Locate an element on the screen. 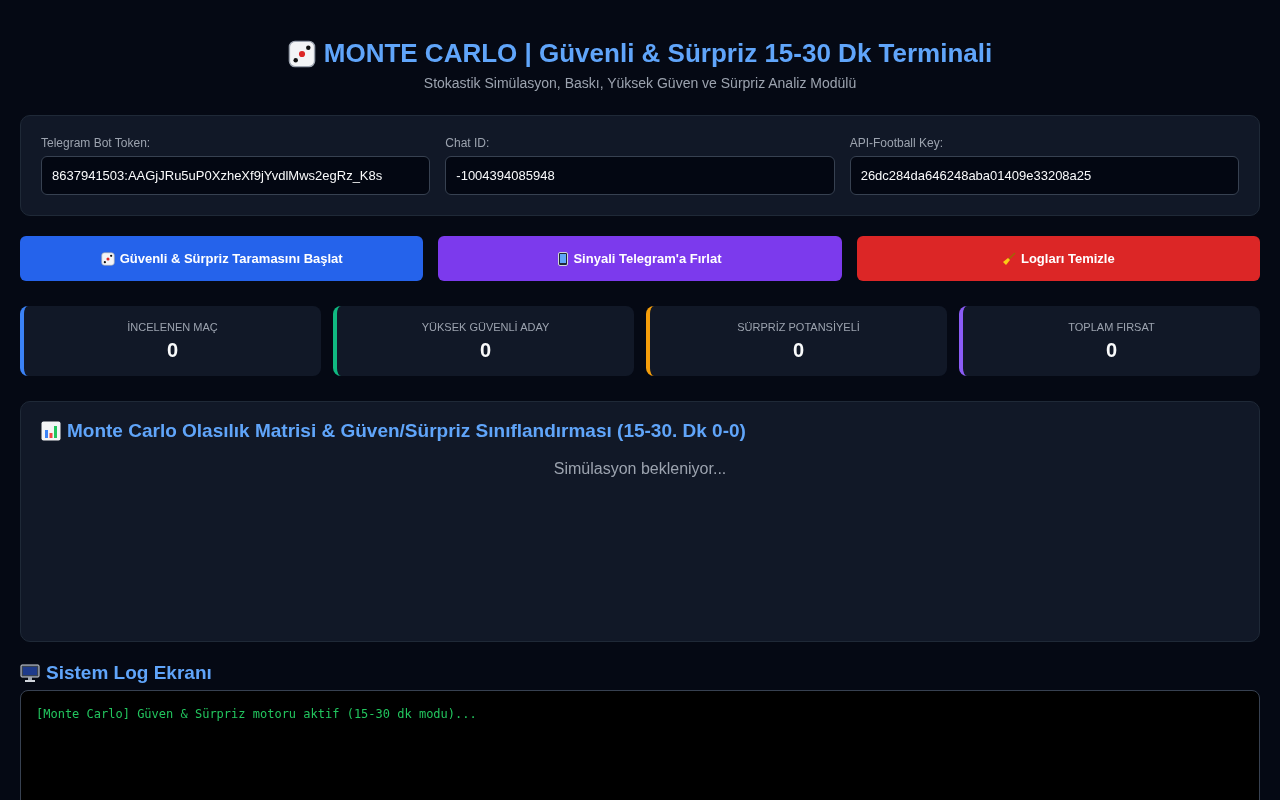 The width and height of the screenshot is (1280, 800). stat-label: İNCELENEN MAÇ is located at coordinates (172, 326).